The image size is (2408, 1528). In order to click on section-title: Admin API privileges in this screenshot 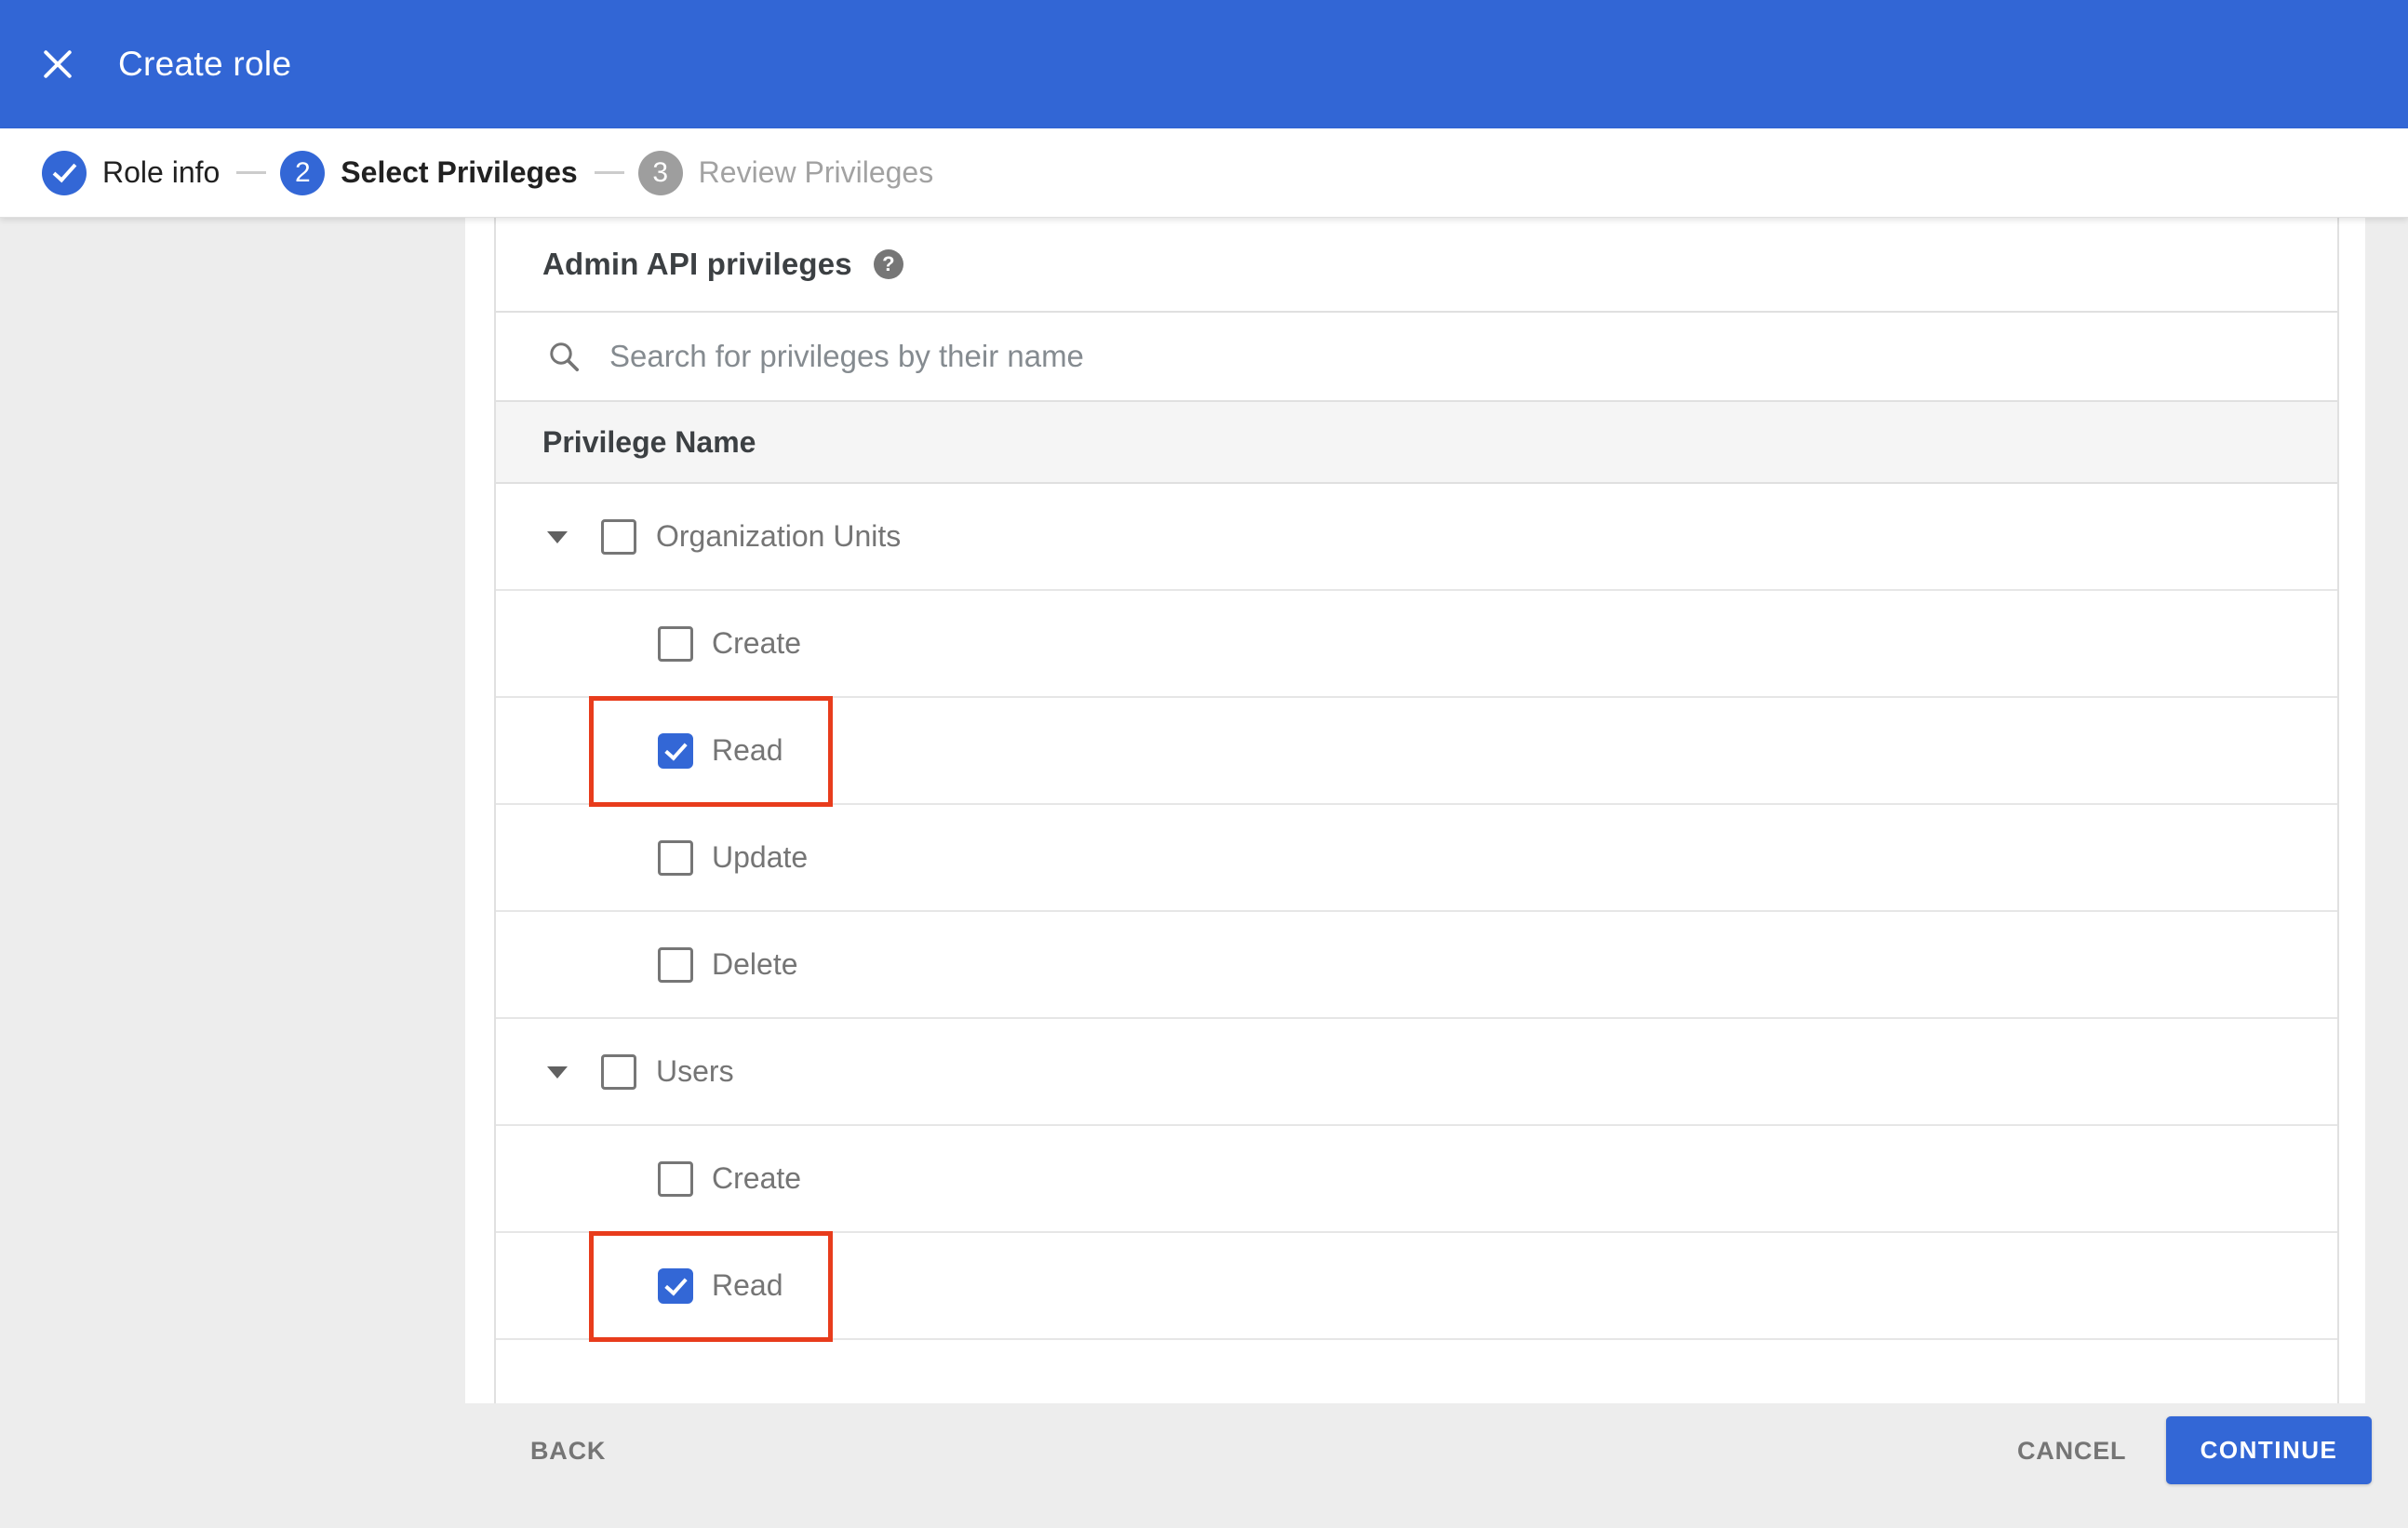, I will do `click(697, 264)`.